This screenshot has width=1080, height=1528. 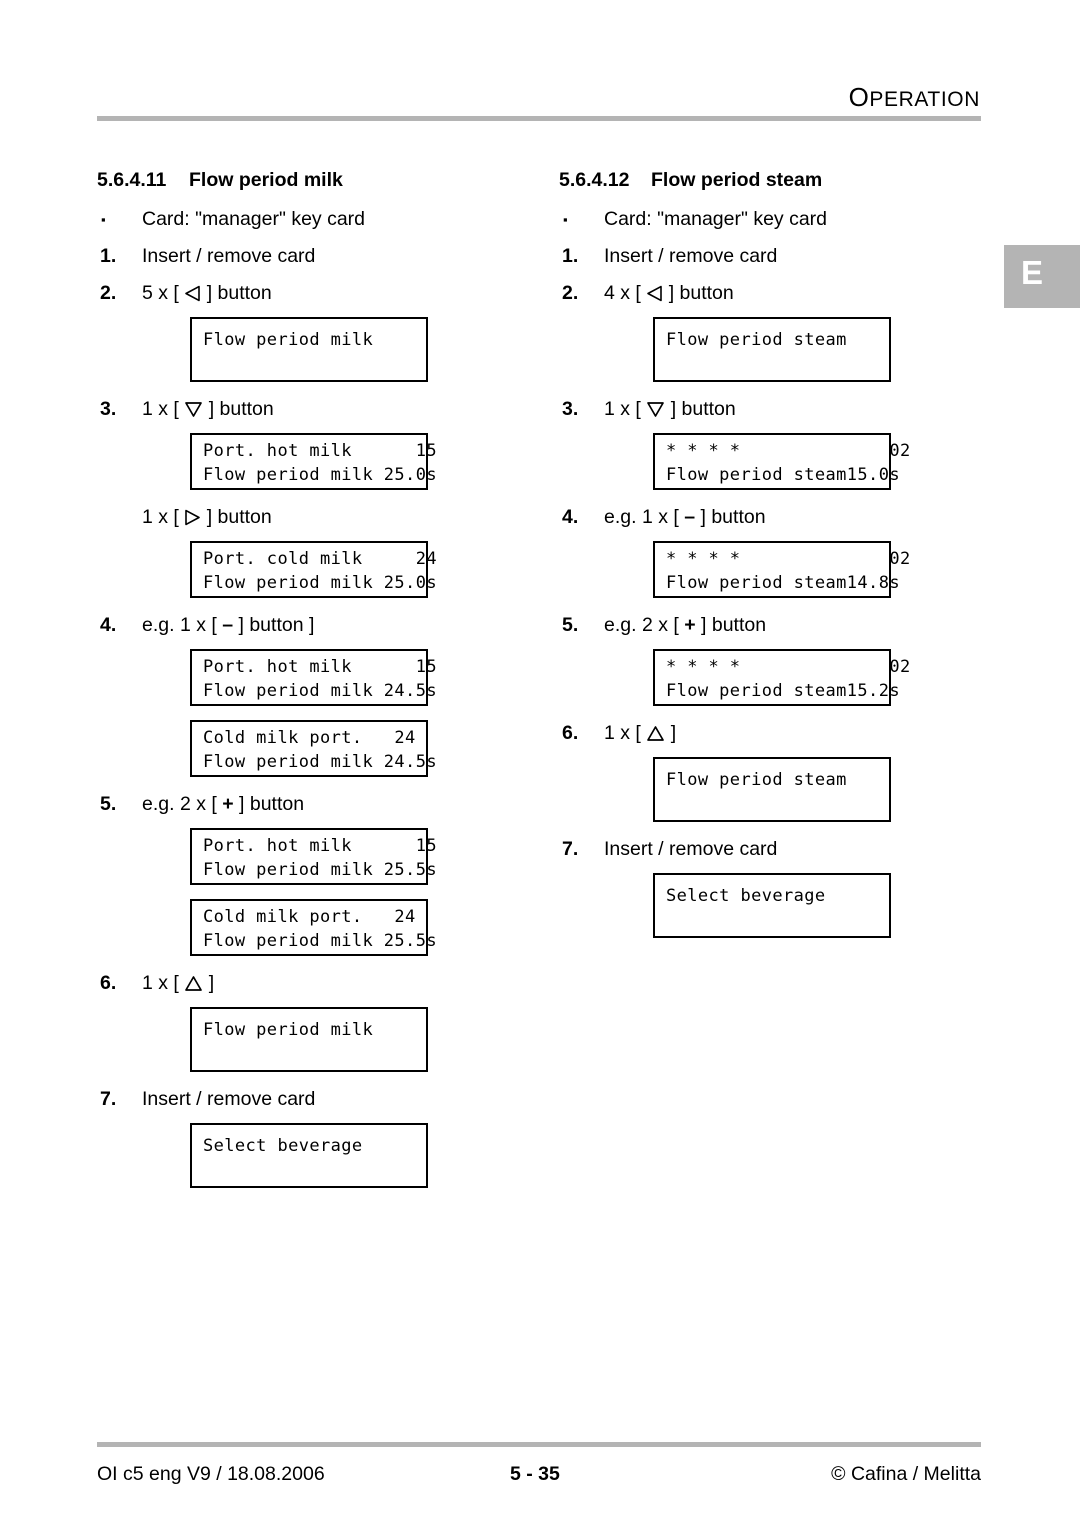 What do you see at coordinates (788, 451) in the screenshot?
I see `right-display-2-line1: * * * * 02` at bounding box center [788, 451].